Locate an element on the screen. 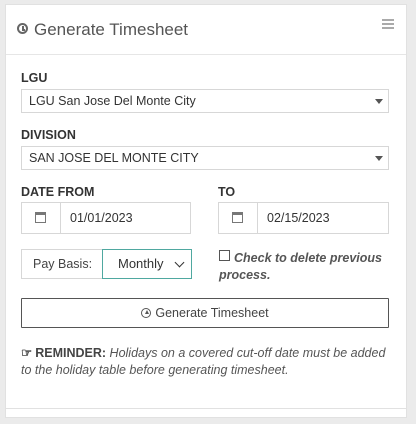 Image resolution: width=416 pixels, height=424 pixels. generate-timesheet-button: Generate Timesheet is located at coordinates (205, 313).